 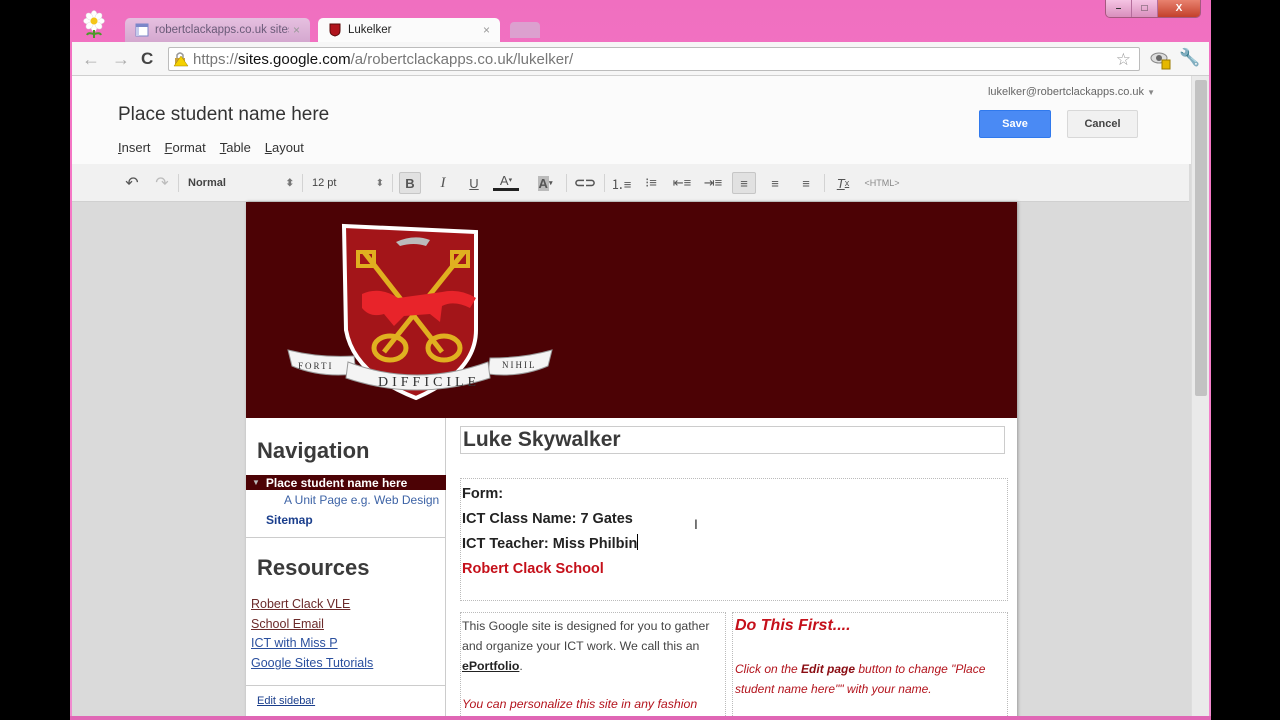 What do you see at coordinates (287, 624) in the screenshot?
I see `resource-link-email: School Email` at bounding box center [287, 624].